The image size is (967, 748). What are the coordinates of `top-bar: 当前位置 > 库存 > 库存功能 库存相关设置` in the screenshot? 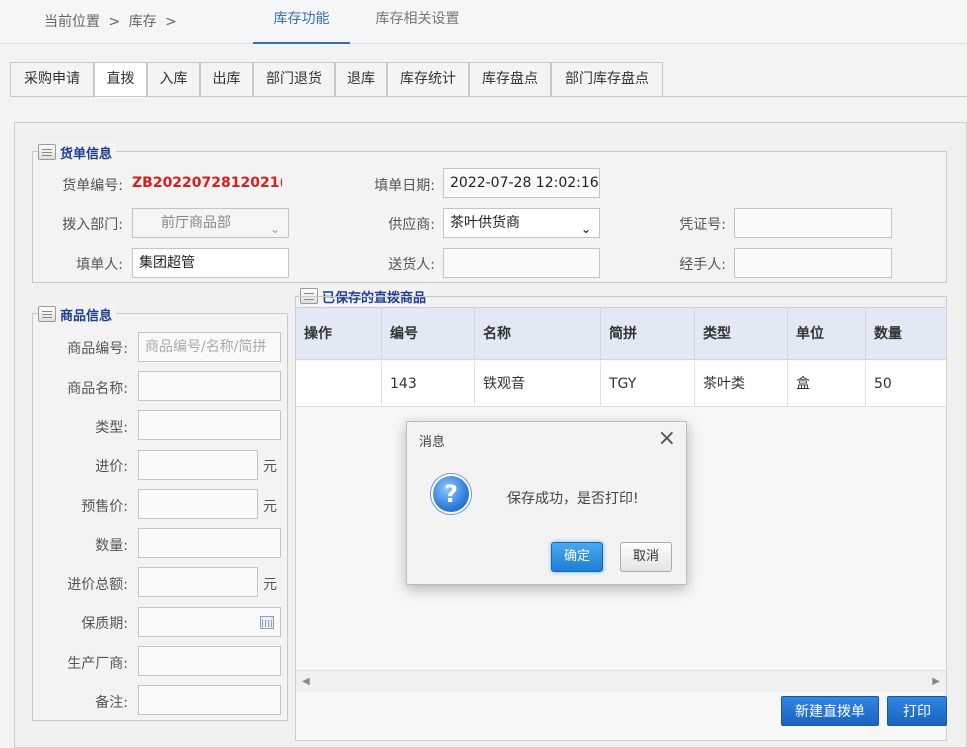 It's located at (483, 22).